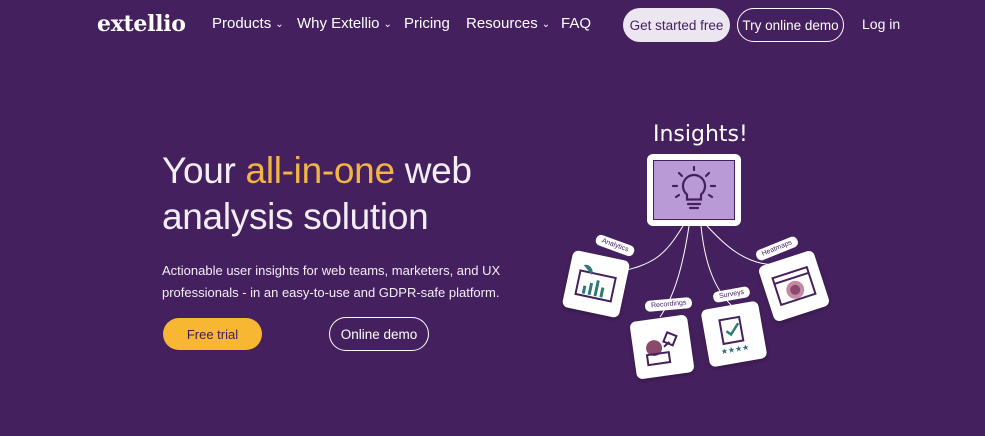 The width and height of the screenshot is (985, 436). What do you see at coordinates (790, 25) in the screenshot?
I see `try-demo-button: Try online demo` at bounding box center [790, 25].